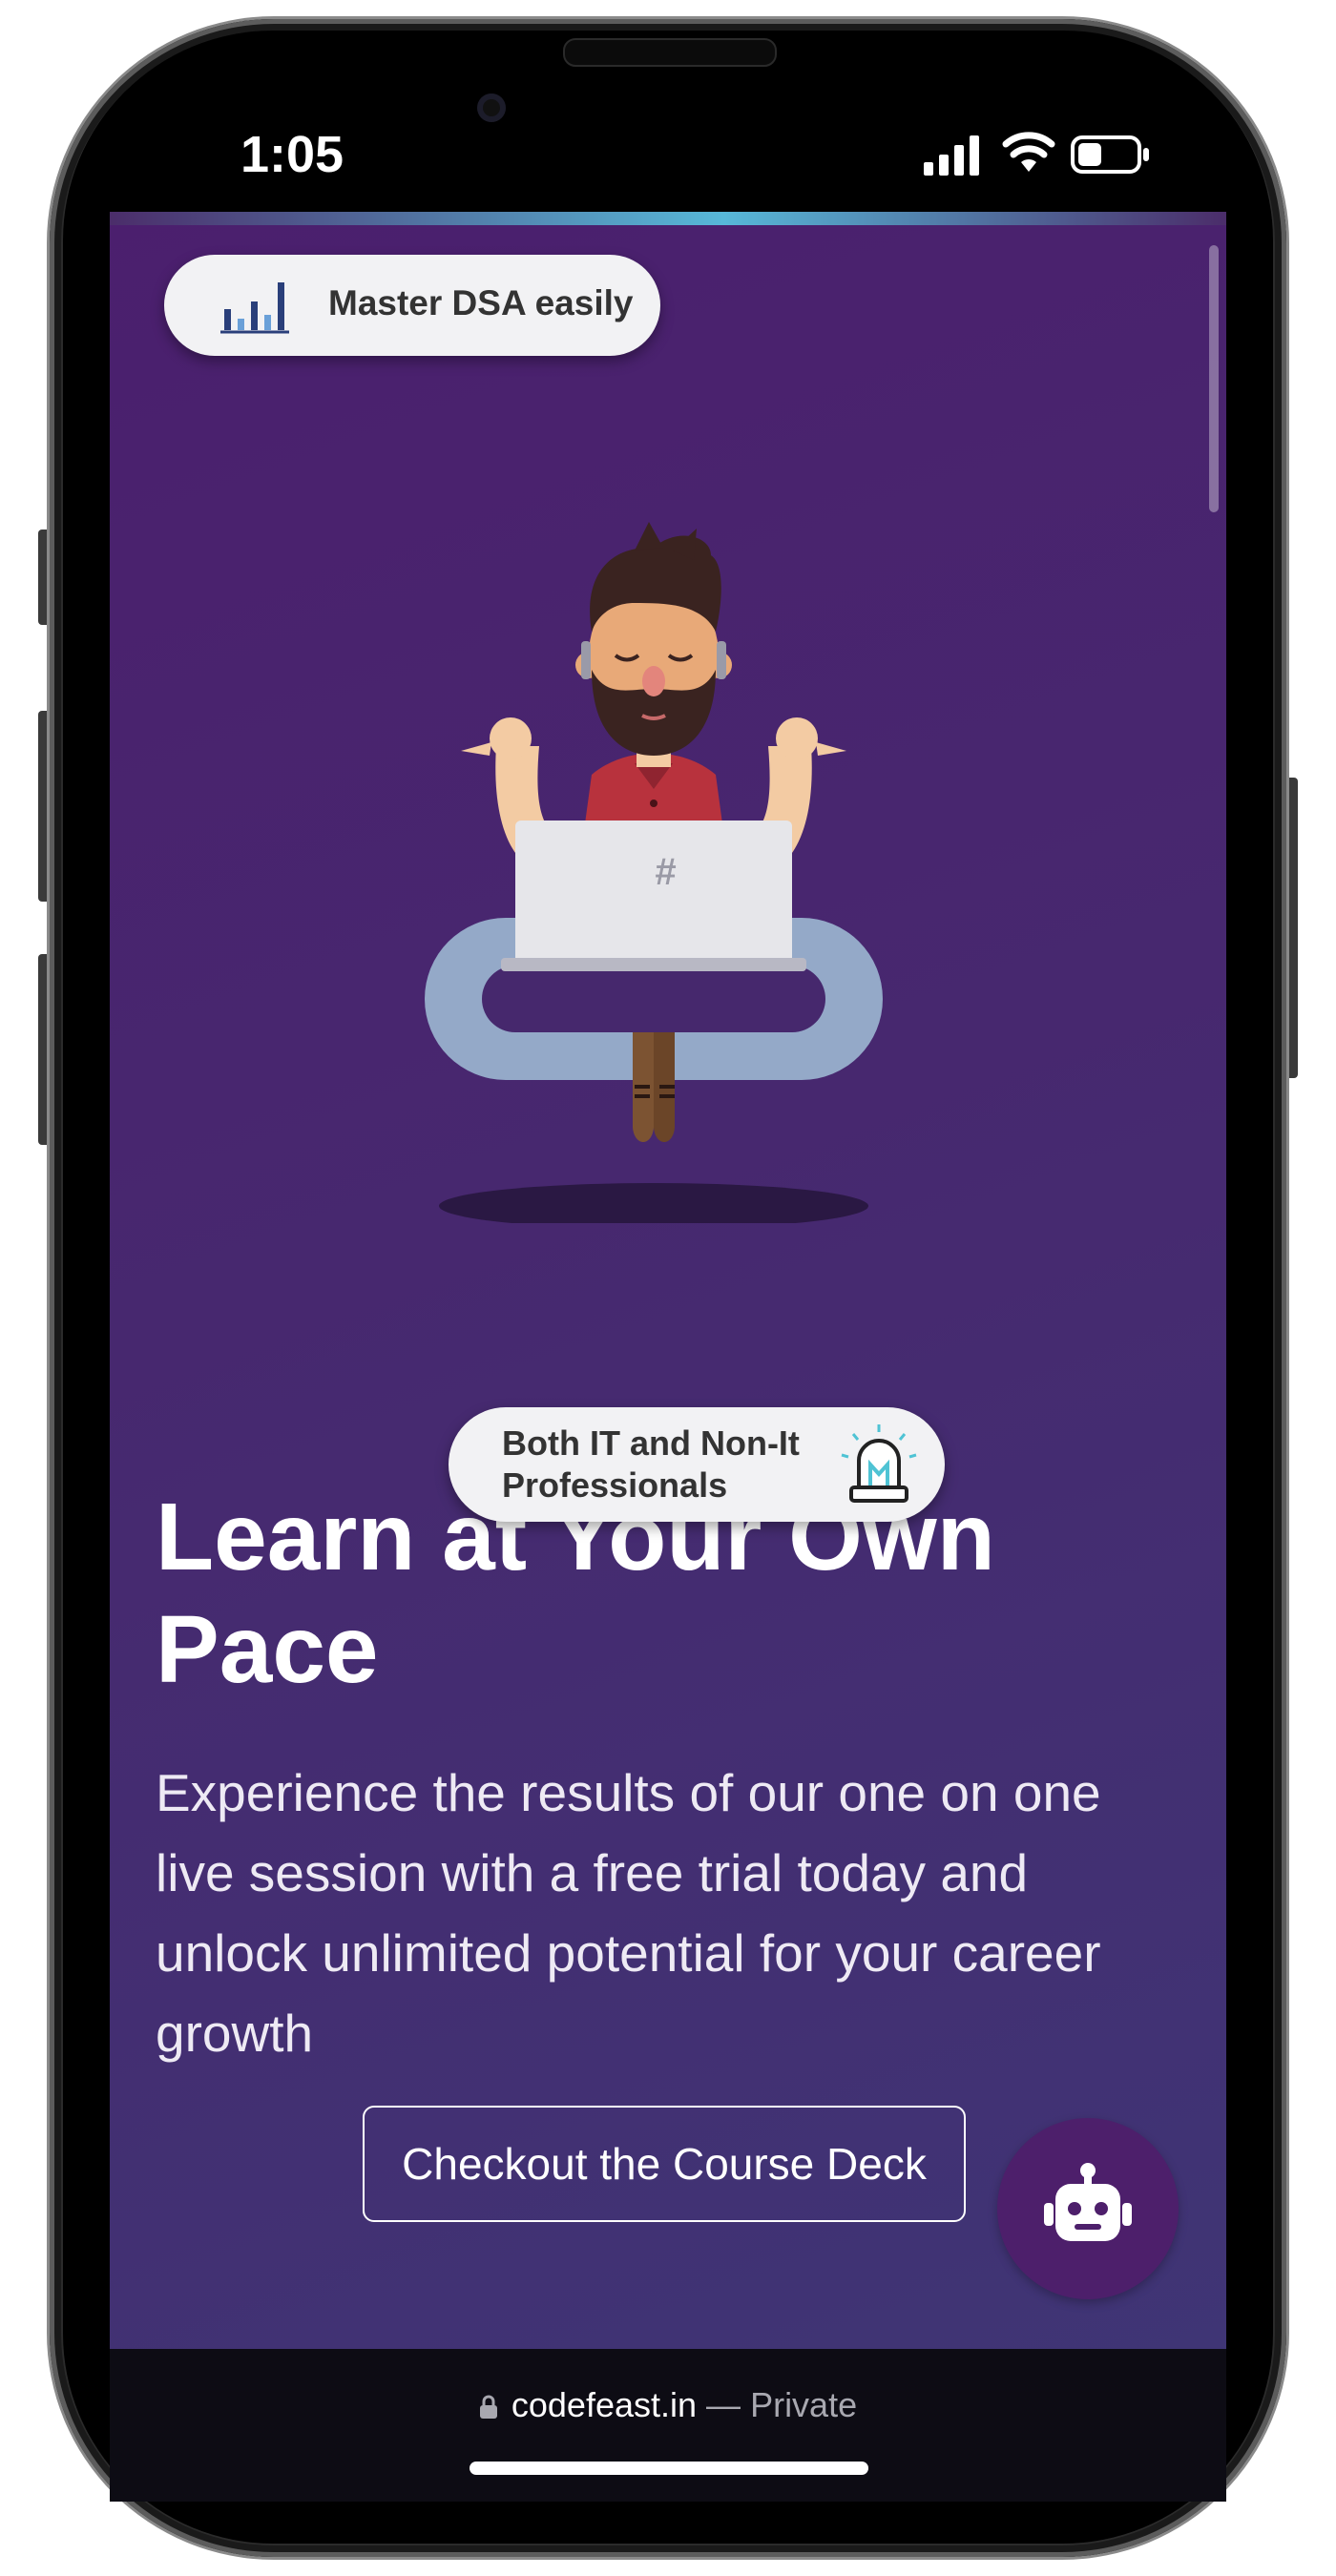  Describe the element at coordinates (1088, 2202) in the screenshot. I see `robot-icon` at that location.